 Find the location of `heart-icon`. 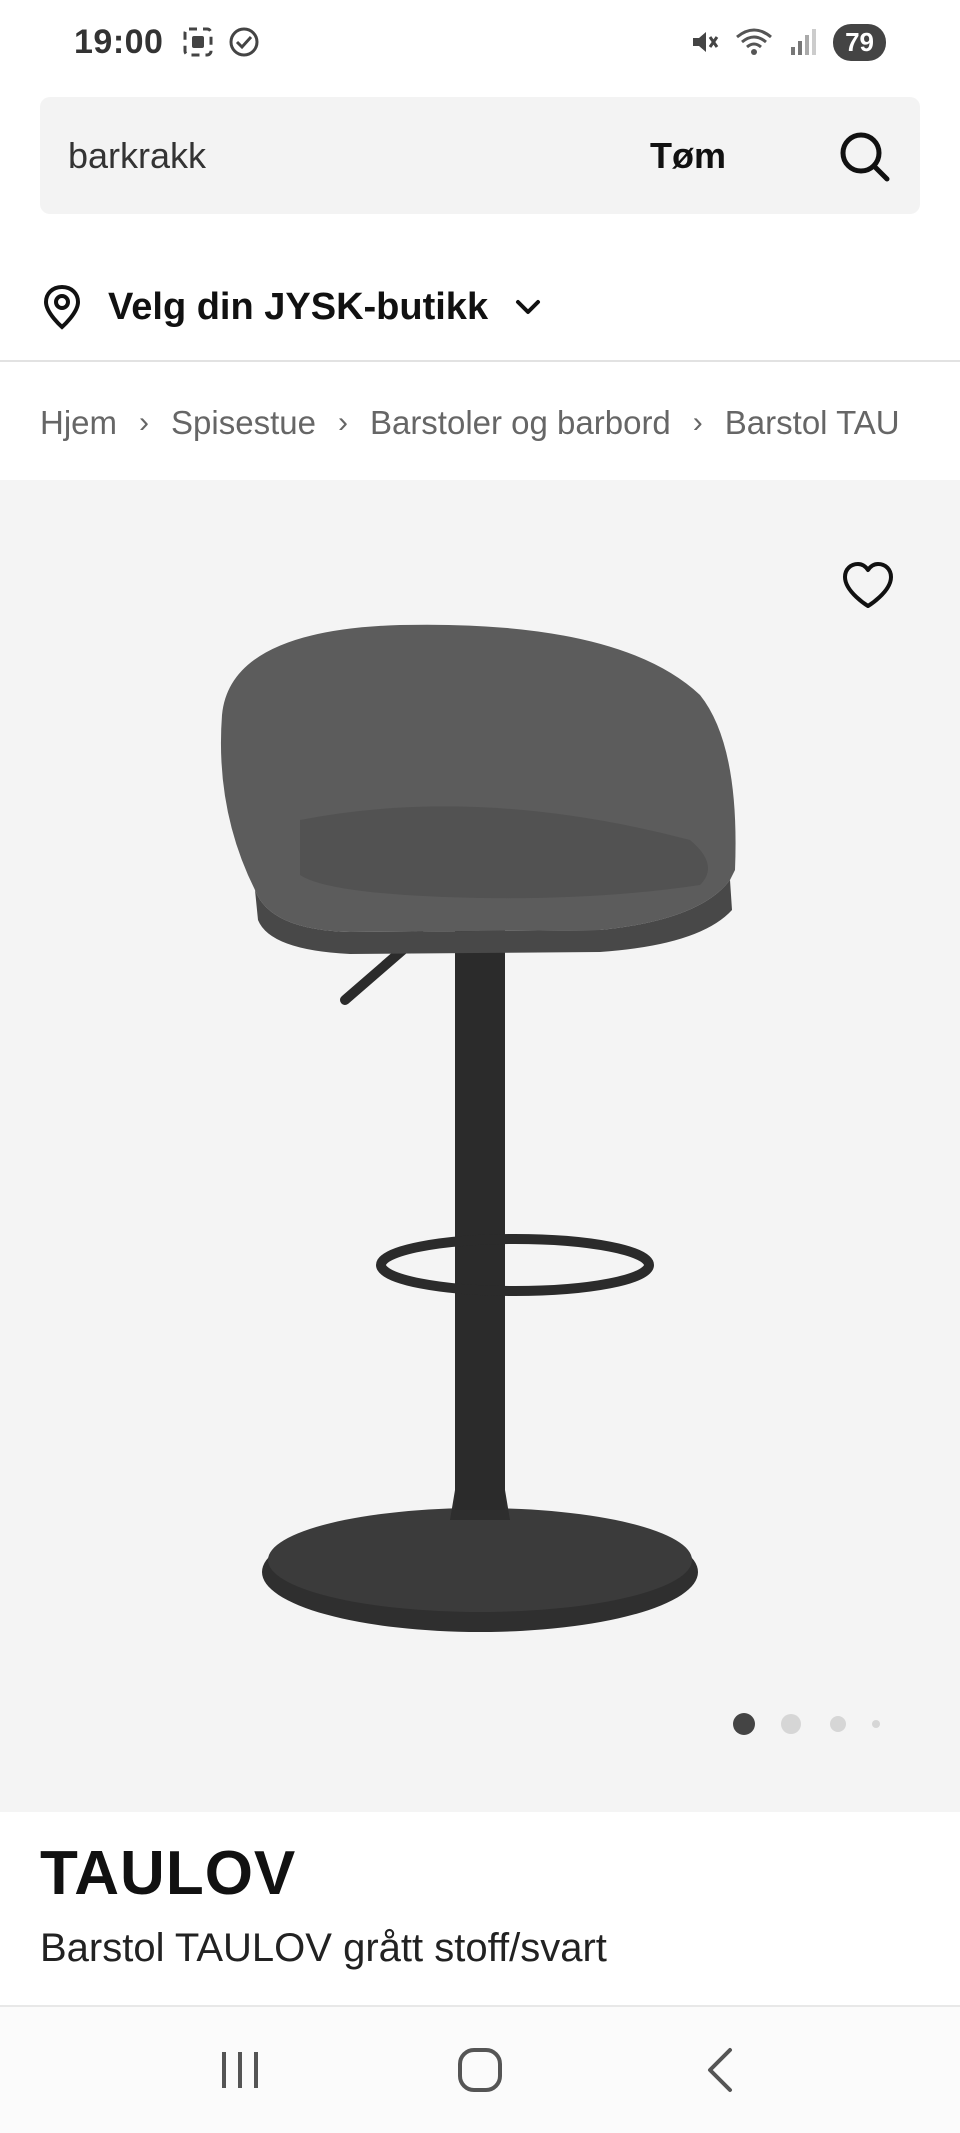

heart-icon is located at coordinates (868, 586).